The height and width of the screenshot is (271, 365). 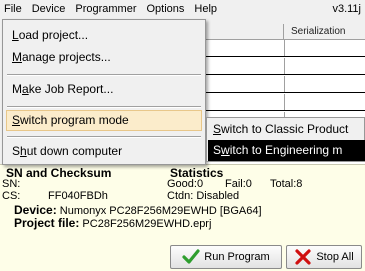 I want to click on run-program-label: Run Program, so click(x=237, y=257).